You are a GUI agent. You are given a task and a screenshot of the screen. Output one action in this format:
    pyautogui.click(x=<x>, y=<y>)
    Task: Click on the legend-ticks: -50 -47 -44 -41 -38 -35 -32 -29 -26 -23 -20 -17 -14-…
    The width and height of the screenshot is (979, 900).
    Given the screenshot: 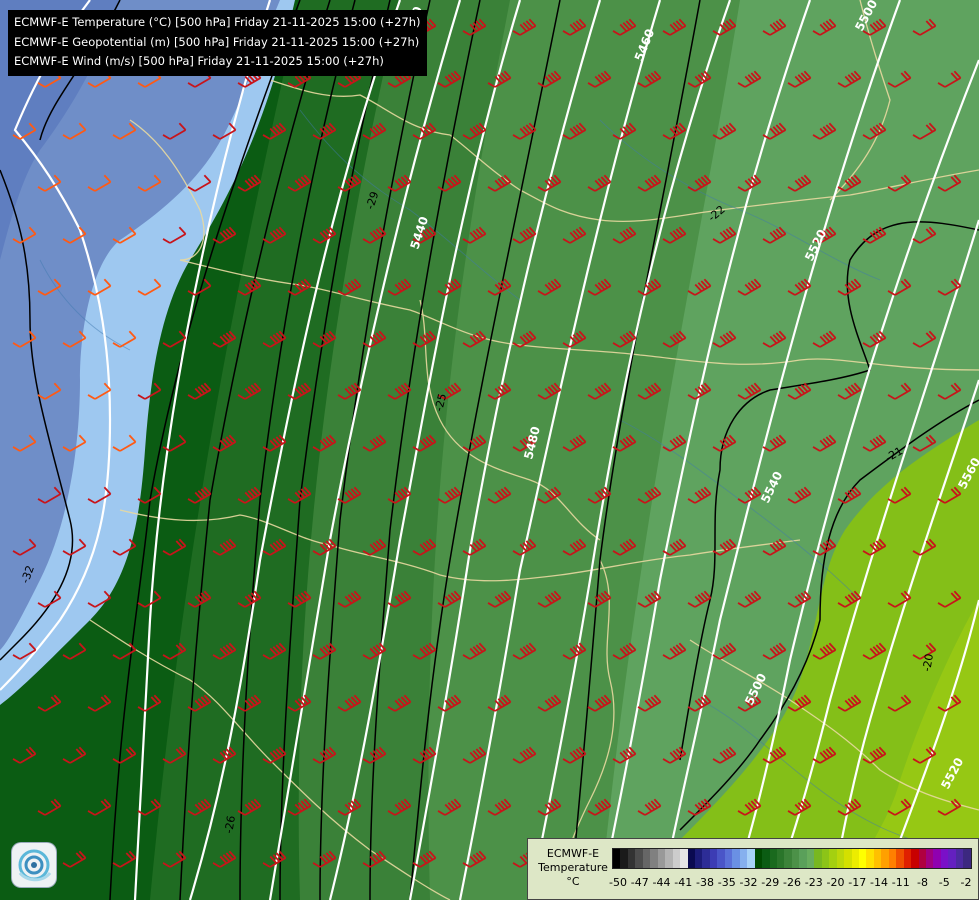 What is the action you would take?
    pyautogui.click(x=792, y=884)
    